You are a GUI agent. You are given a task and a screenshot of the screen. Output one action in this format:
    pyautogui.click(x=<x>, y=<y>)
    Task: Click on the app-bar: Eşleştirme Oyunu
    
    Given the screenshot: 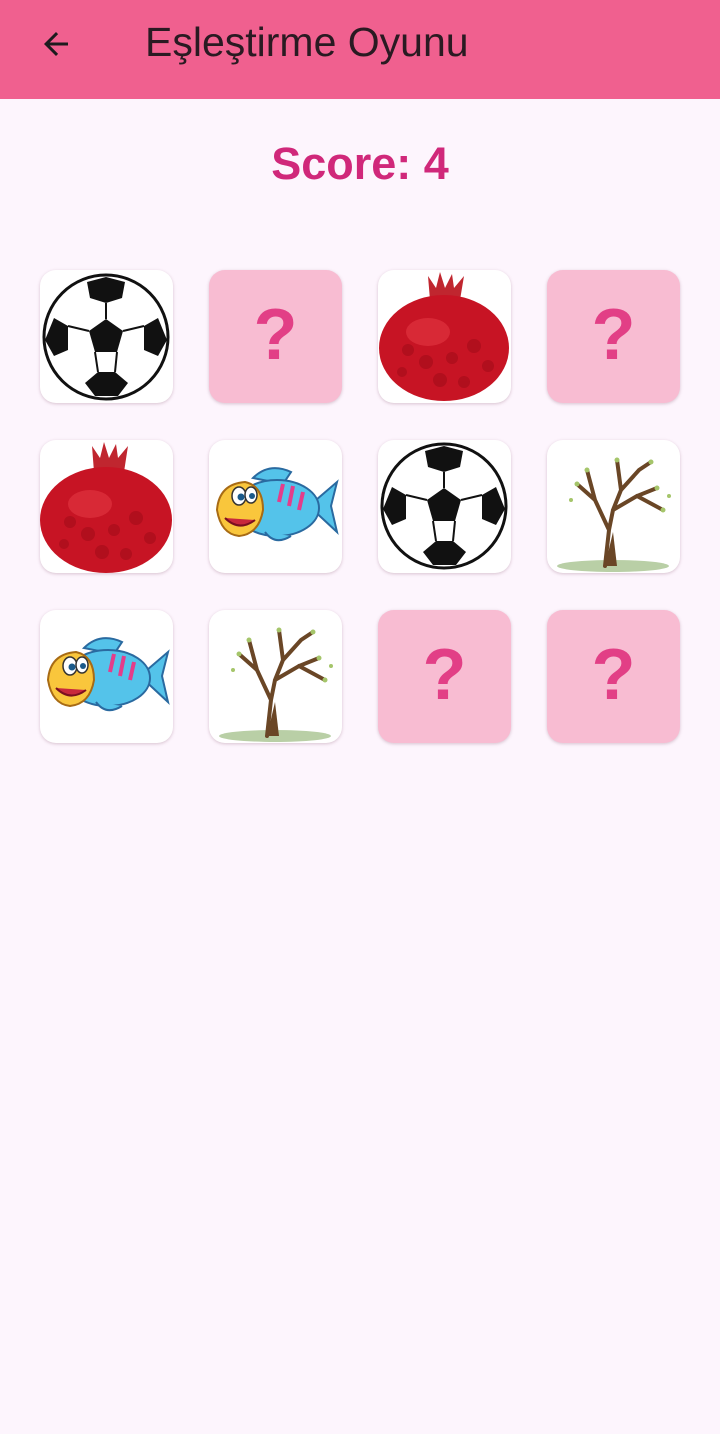 What is the action you would take?
    pyautogui.click(x=360, y=49)
    